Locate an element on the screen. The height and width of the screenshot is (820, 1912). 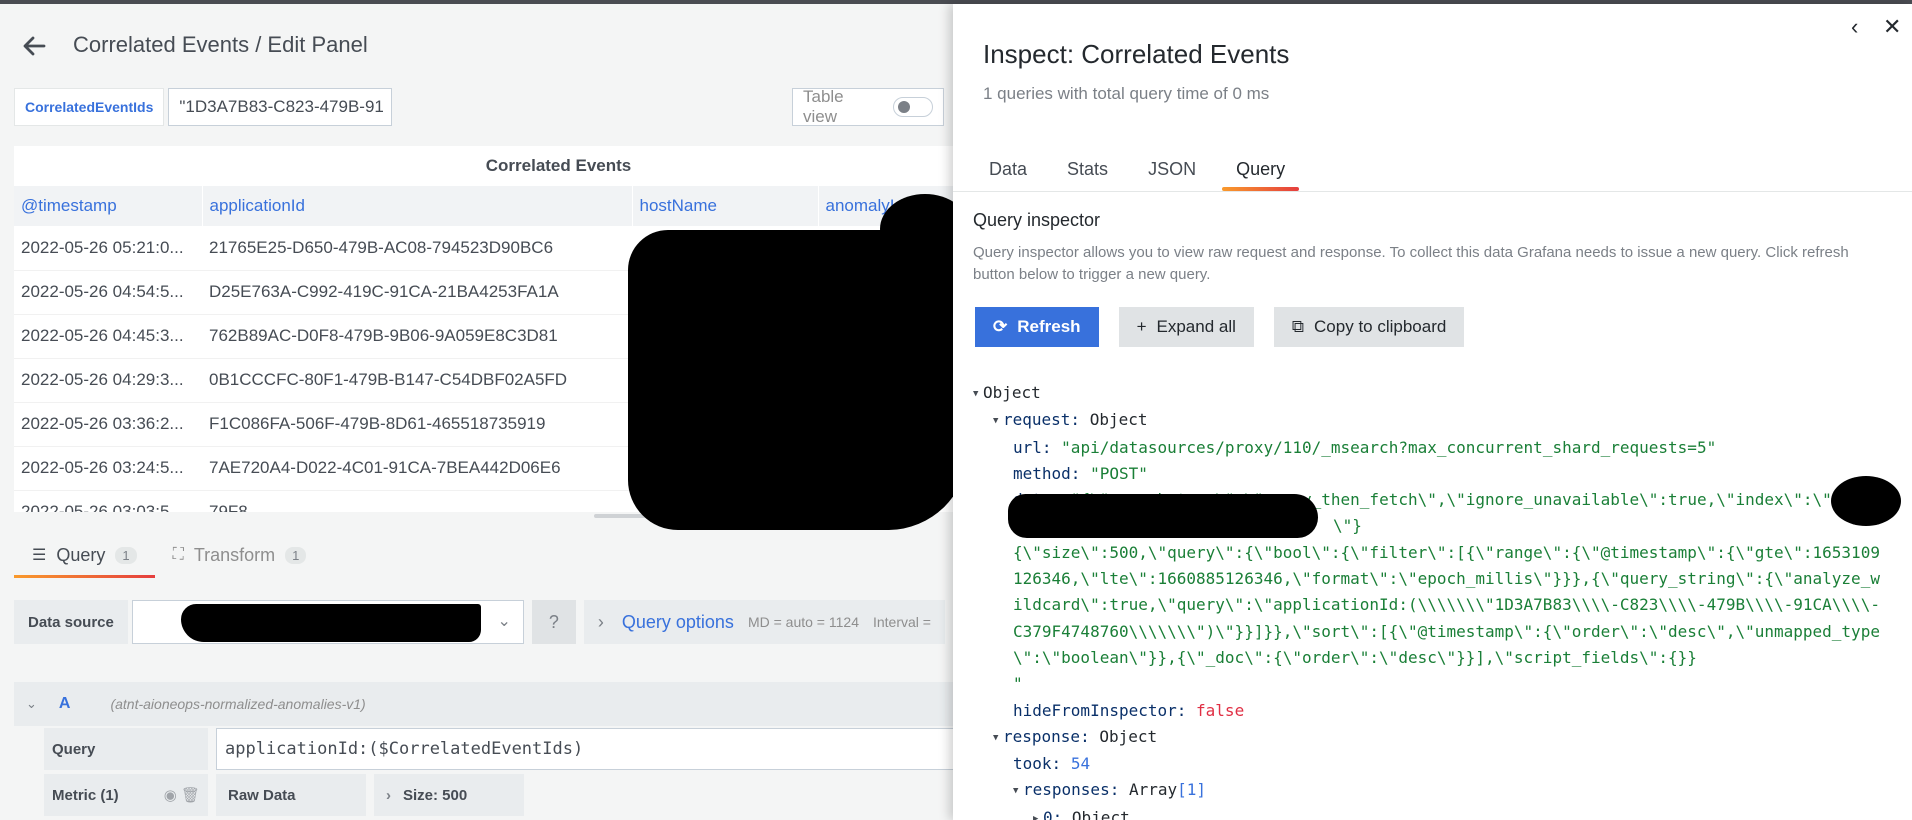
tab-json: JSON is located at coordinates (1172, 169).